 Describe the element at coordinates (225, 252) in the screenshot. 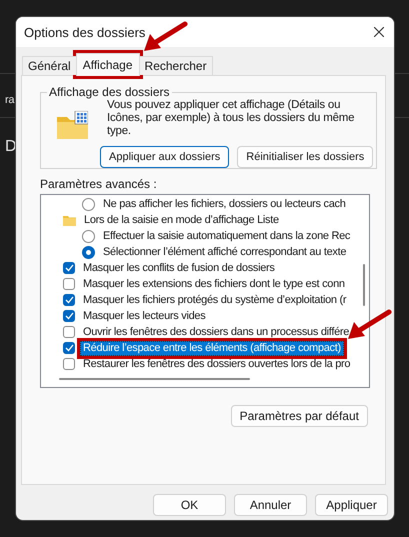

I see `option-label: Sélectionner l’élément affiché correspondant au texte` at that location.